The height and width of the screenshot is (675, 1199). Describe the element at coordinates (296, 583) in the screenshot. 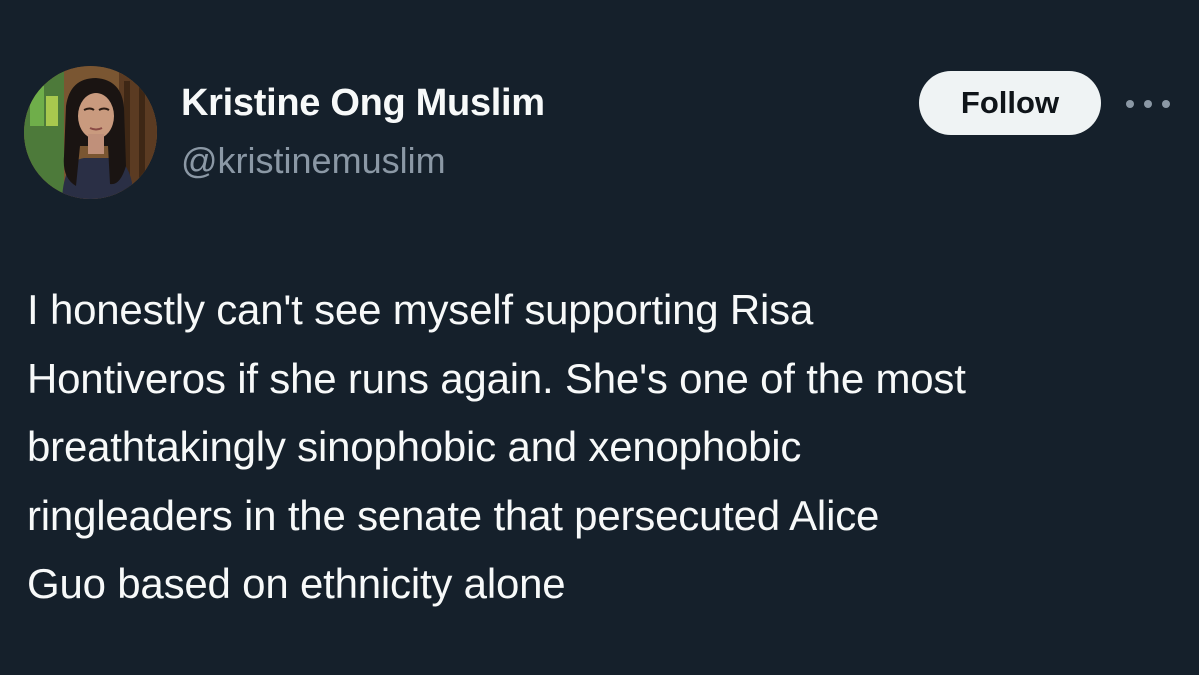

I see `tweet-text-line: Guo based on ethnicity alone` at that location.